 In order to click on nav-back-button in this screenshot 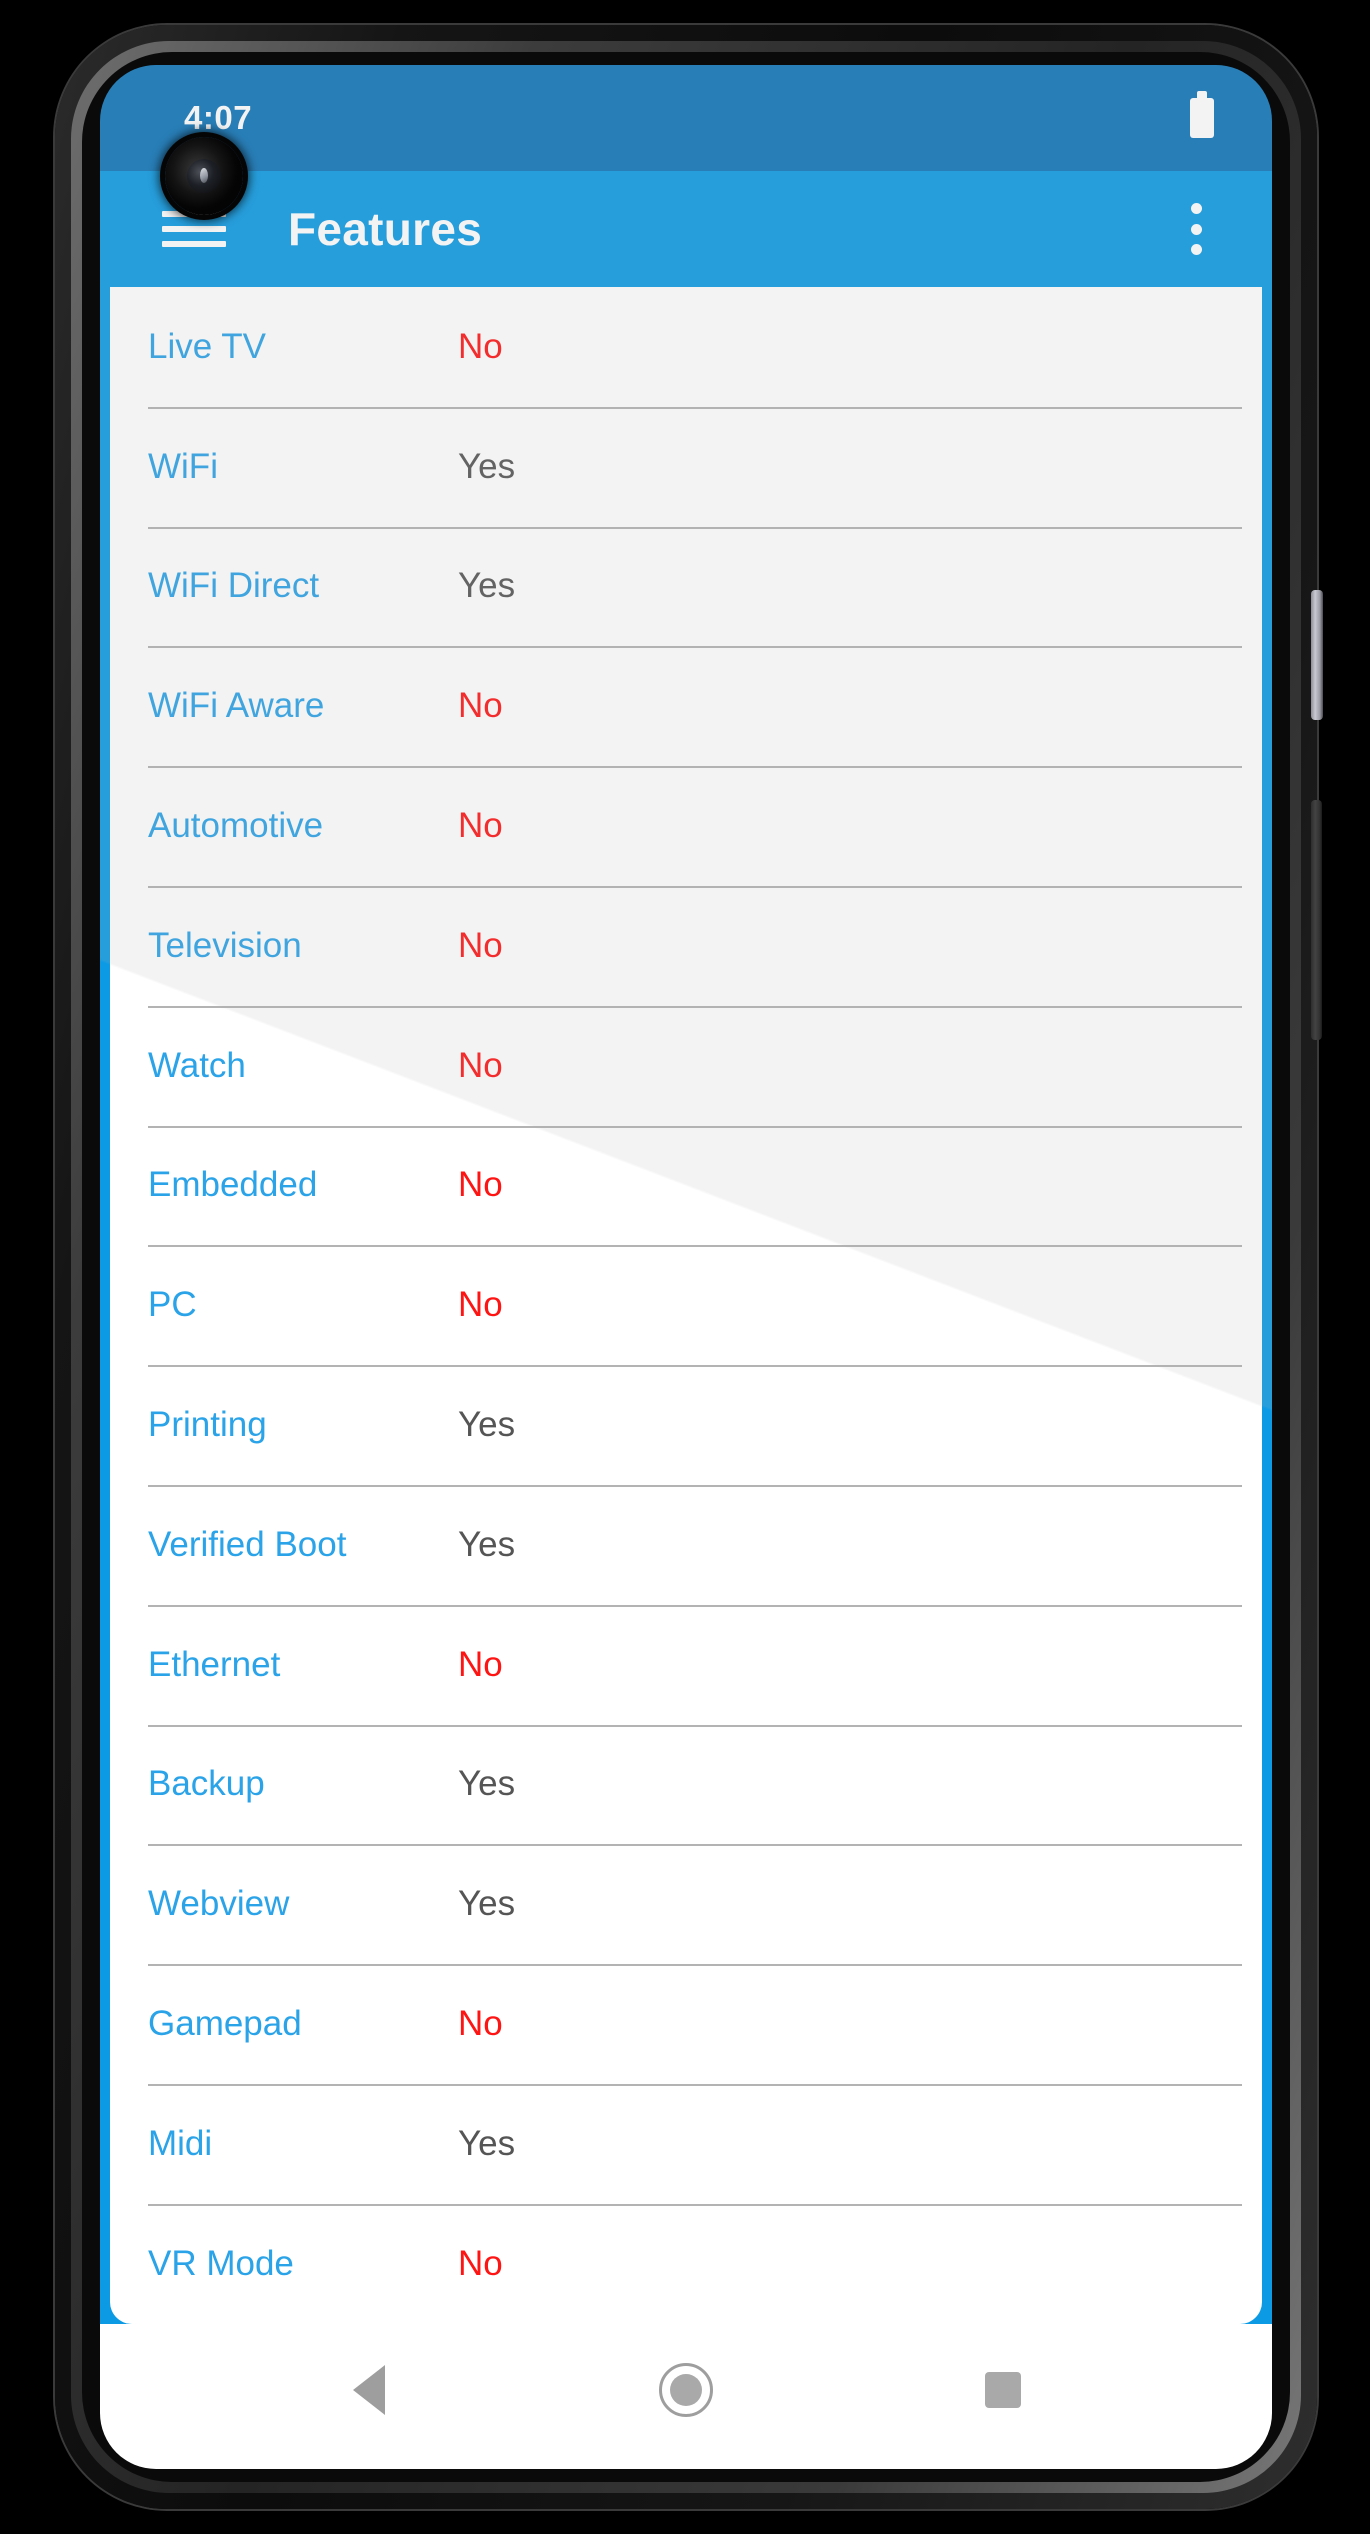, I will do `click(369, 2390)`.